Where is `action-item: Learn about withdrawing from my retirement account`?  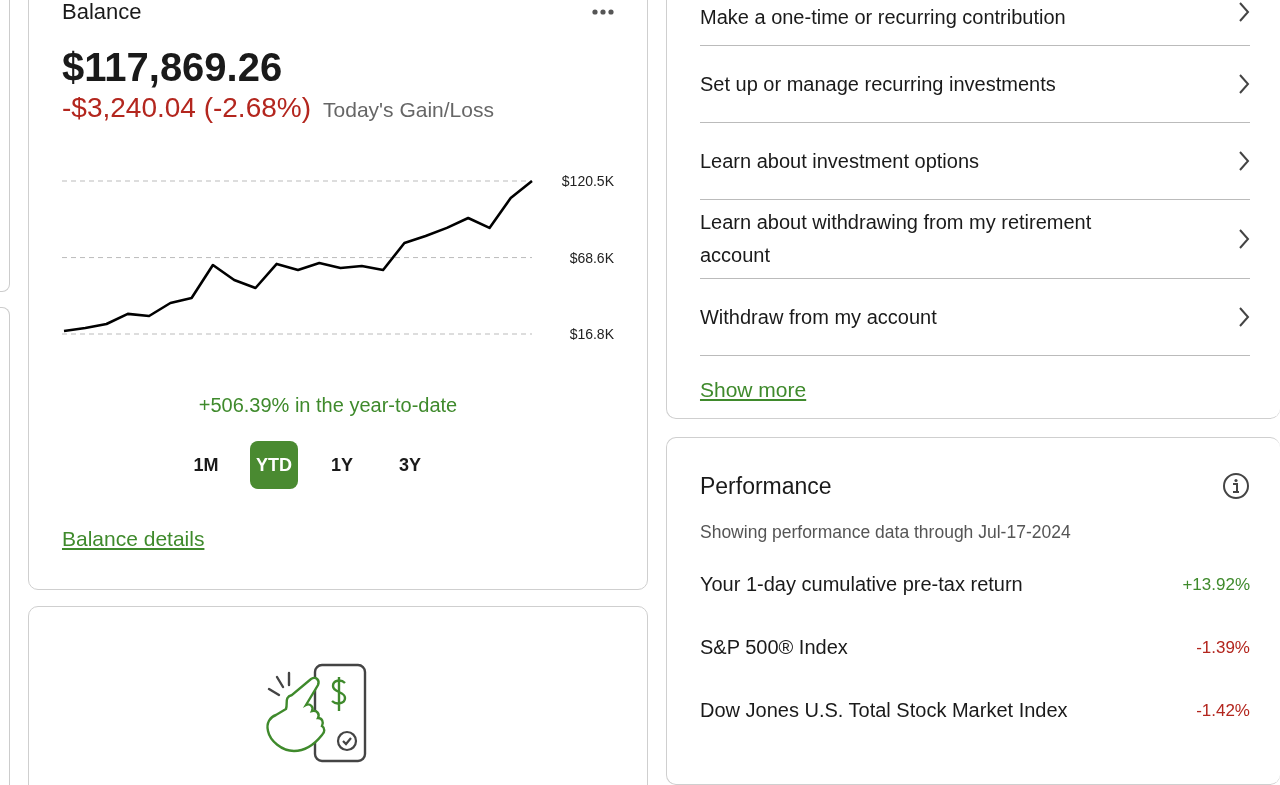
action-item: Learn about withdrawing from my retirement account is located at coordinates (975, 239).